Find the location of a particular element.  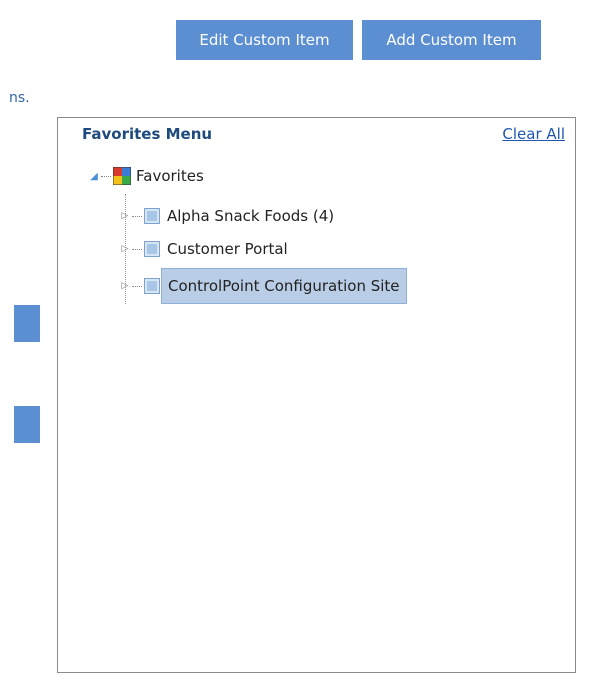

tree-root-favorites: ◢ Favorites is located at coordinates (146, 176).